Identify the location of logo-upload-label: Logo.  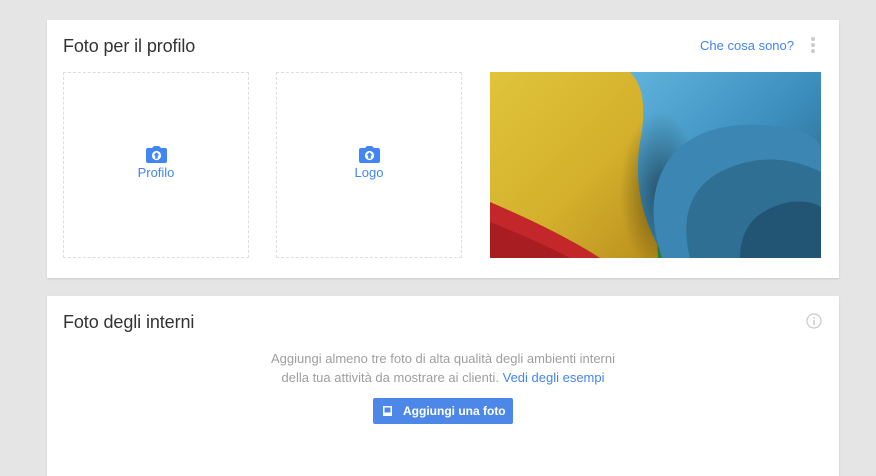
(369, 172).